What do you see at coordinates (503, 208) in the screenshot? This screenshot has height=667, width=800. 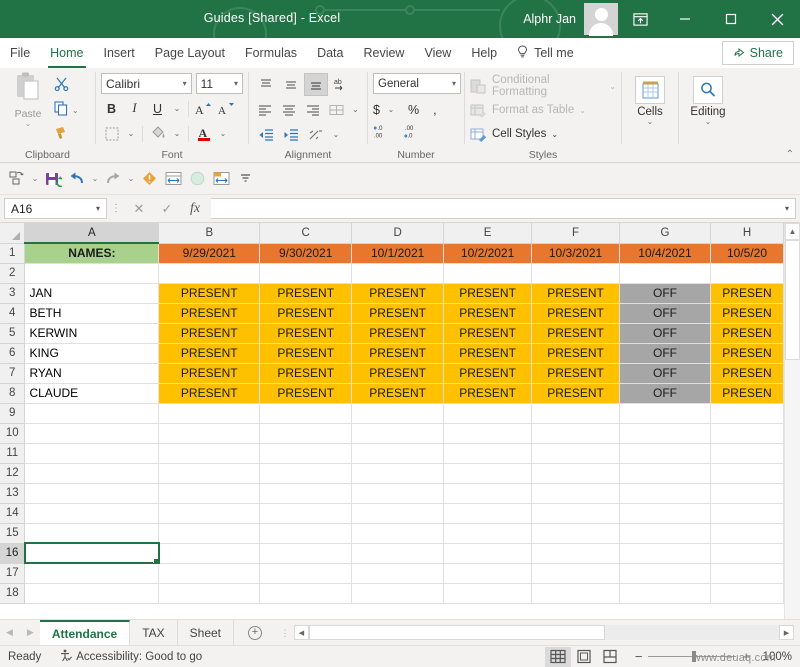 I see `formula-input: ▾` at bounding box center [503, 208].